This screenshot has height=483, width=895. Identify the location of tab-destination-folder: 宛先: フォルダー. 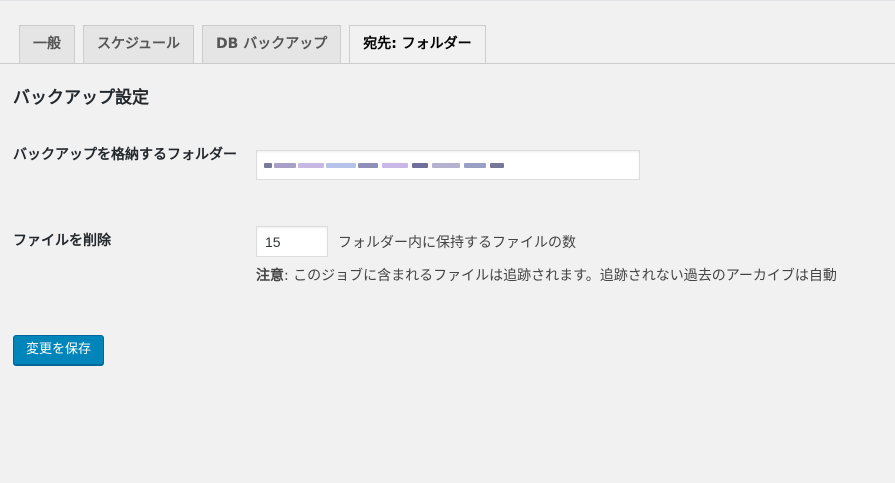
(417, 44).